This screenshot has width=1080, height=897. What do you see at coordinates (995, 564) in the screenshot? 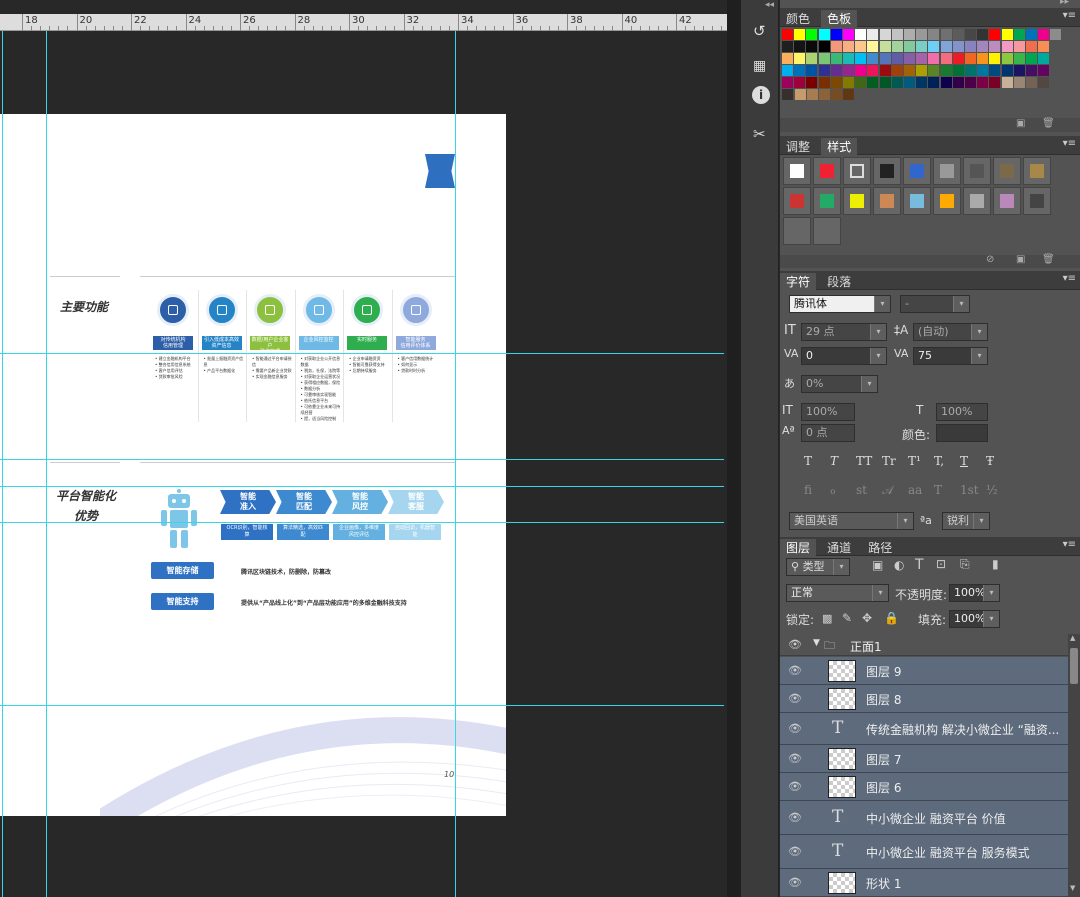
I see `filter-toggle-icon: ▮` at bounding box center [995, 564].